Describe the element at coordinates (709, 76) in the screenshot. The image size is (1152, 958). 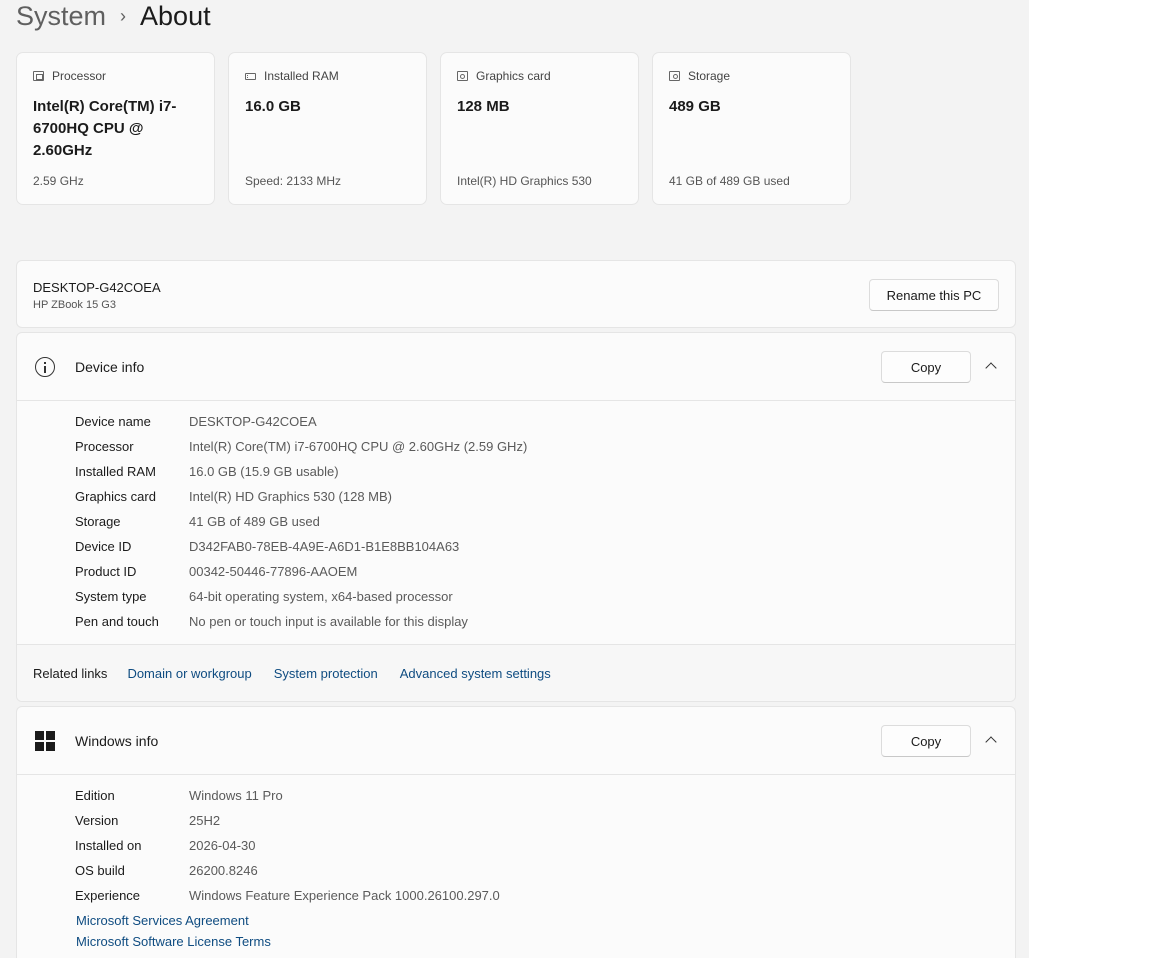
I see `card-label: Storage` at that location.